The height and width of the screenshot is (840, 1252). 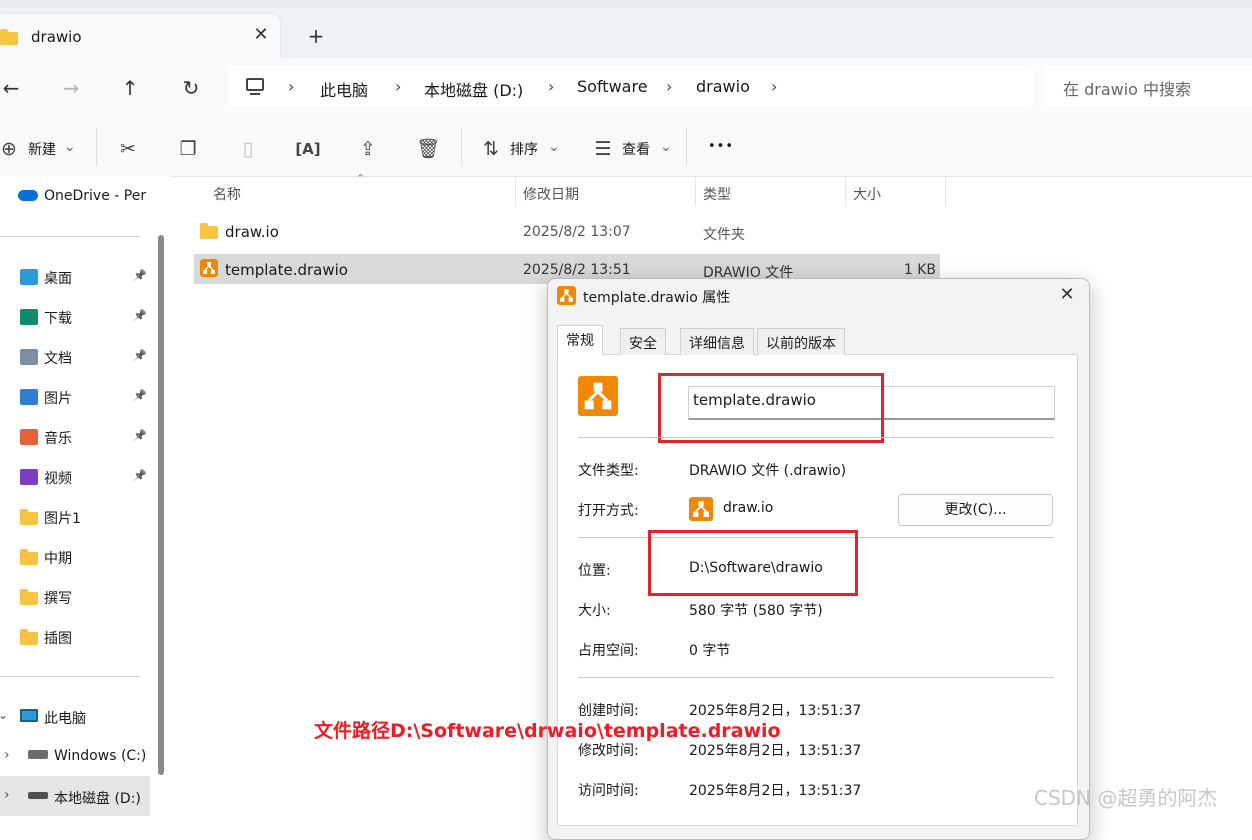 What do you see at coordinates (717, 341) in the screenshot?
I see `tab-details: 详细信息` at bounding box center [717, 341].